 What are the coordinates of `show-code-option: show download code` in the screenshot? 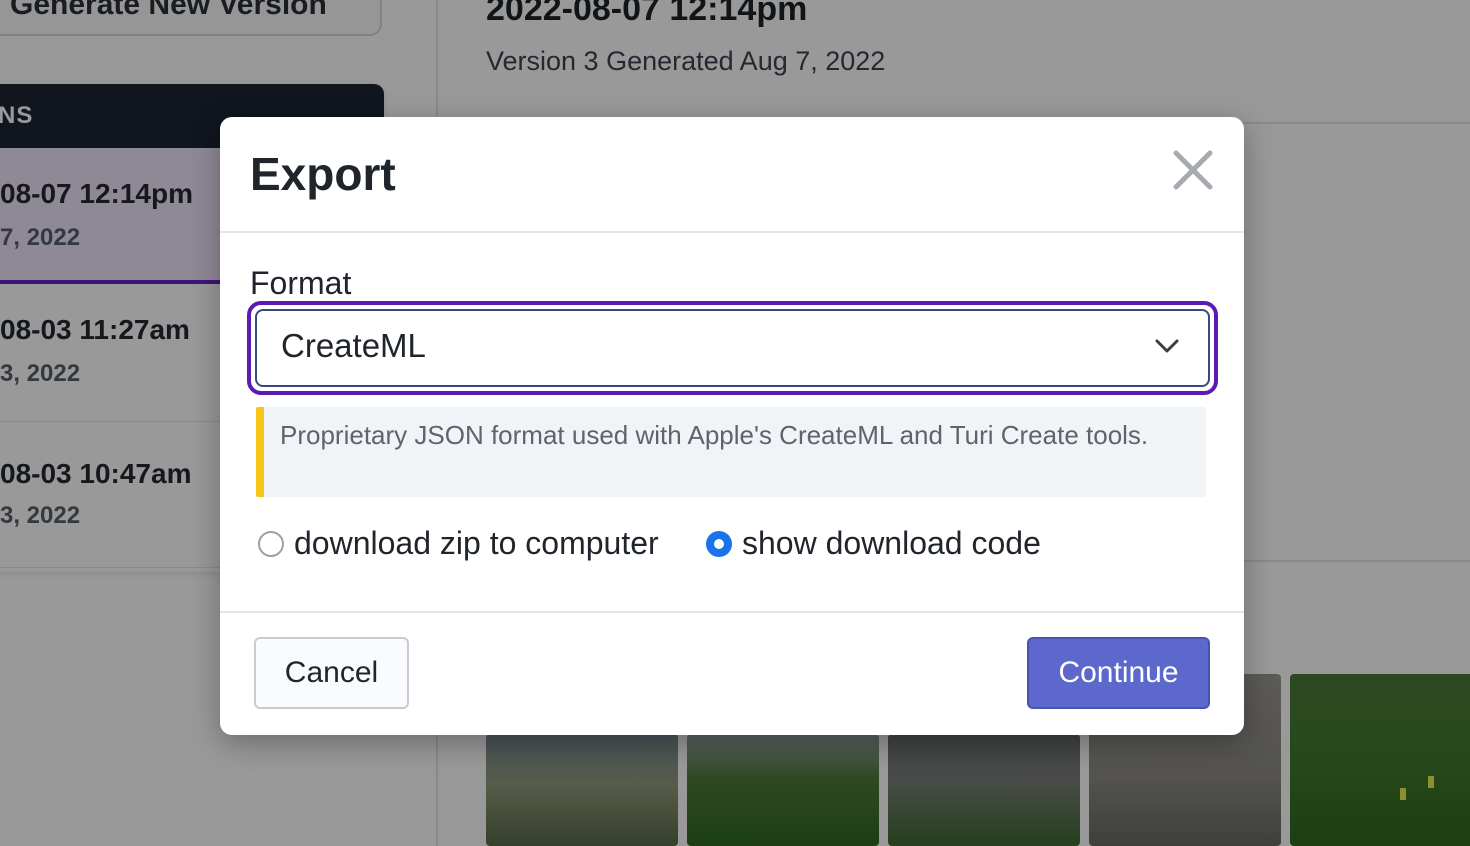 It's located at (873, 543).